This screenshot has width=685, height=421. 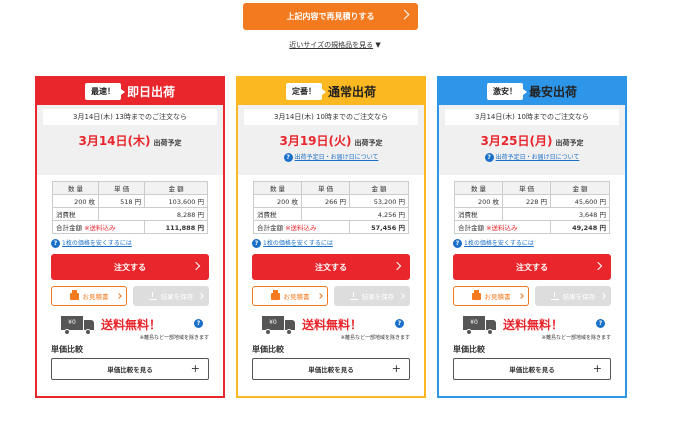 I want to click on ship-date-box: 3月14日(木) 13時までのご注文なら 3月14日(木) 出荷予定, so click(x=130, y=140).